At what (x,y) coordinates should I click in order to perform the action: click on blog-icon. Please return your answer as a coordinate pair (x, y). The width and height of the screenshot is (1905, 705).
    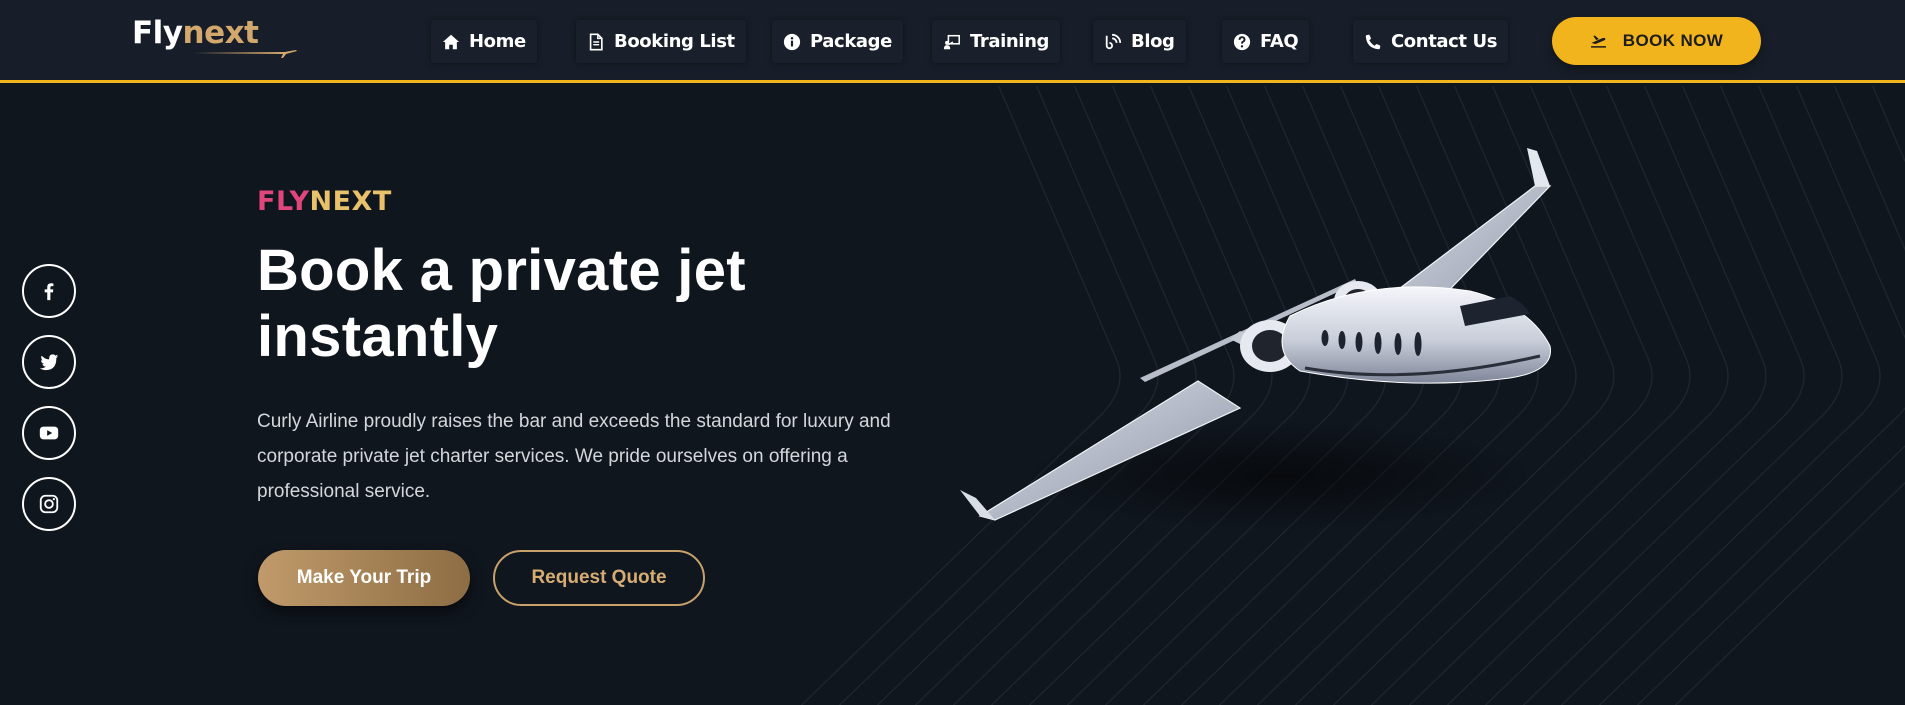
    Looking at the image, I should click on (1113, 41).